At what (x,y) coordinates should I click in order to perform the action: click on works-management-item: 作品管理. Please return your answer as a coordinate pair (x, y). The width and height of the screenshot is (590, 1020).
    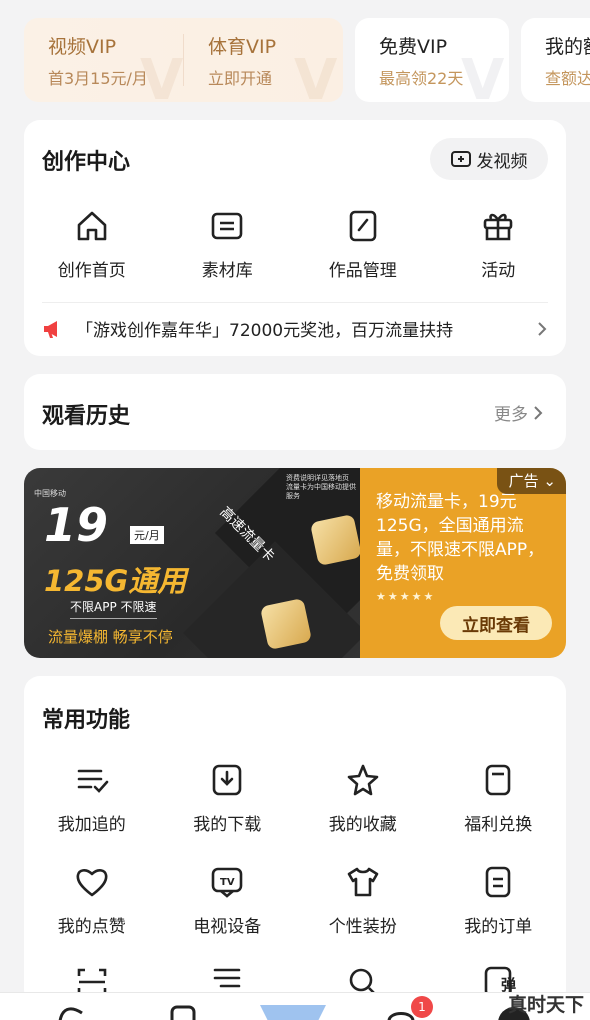
    Looking at the image, I should click on (363, 244).